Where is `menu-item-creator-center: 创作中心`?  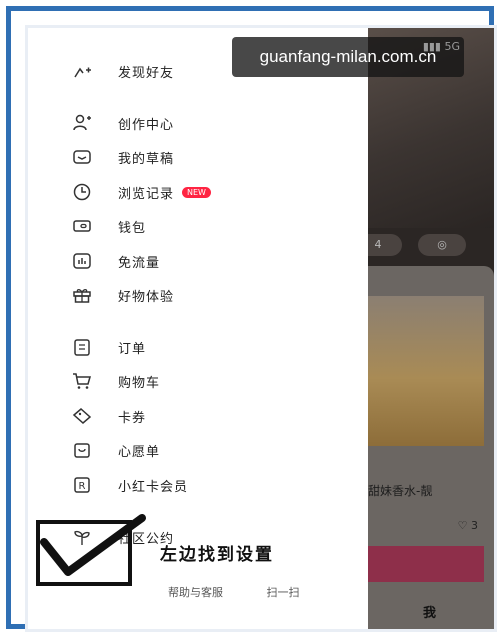 menu-item-creator-center: 创作中心 is located at coordinates (123, 123).